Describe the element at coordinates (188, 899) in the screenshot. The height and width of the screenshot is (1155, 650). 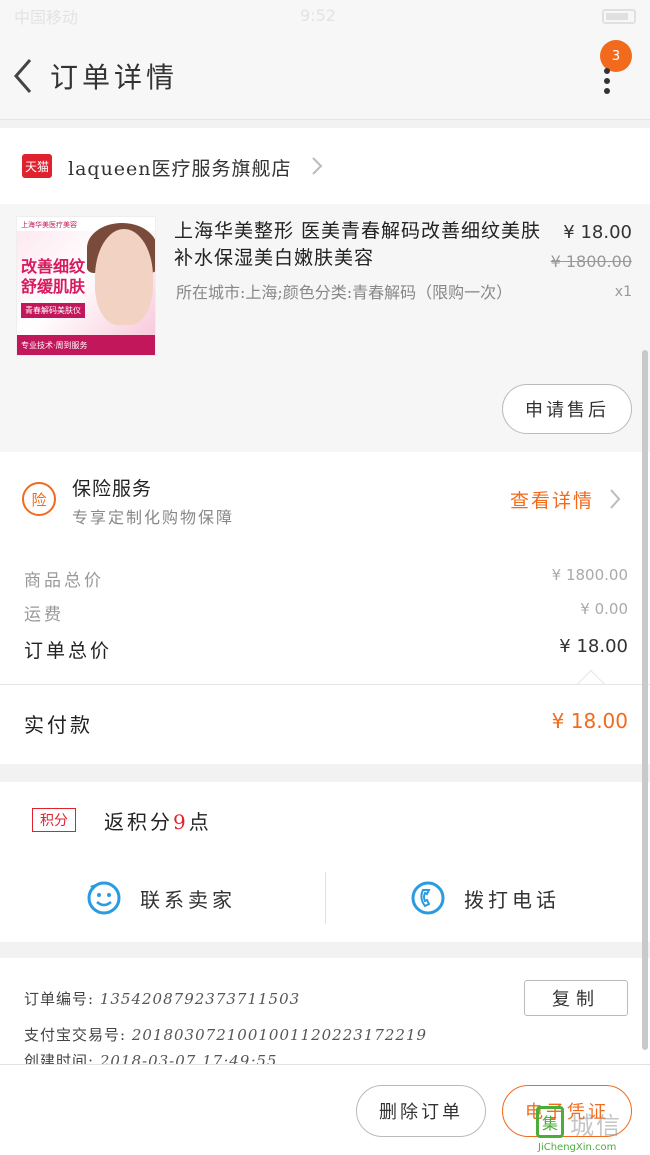
I see `contact-seller-label: 联系卖家` at that location.